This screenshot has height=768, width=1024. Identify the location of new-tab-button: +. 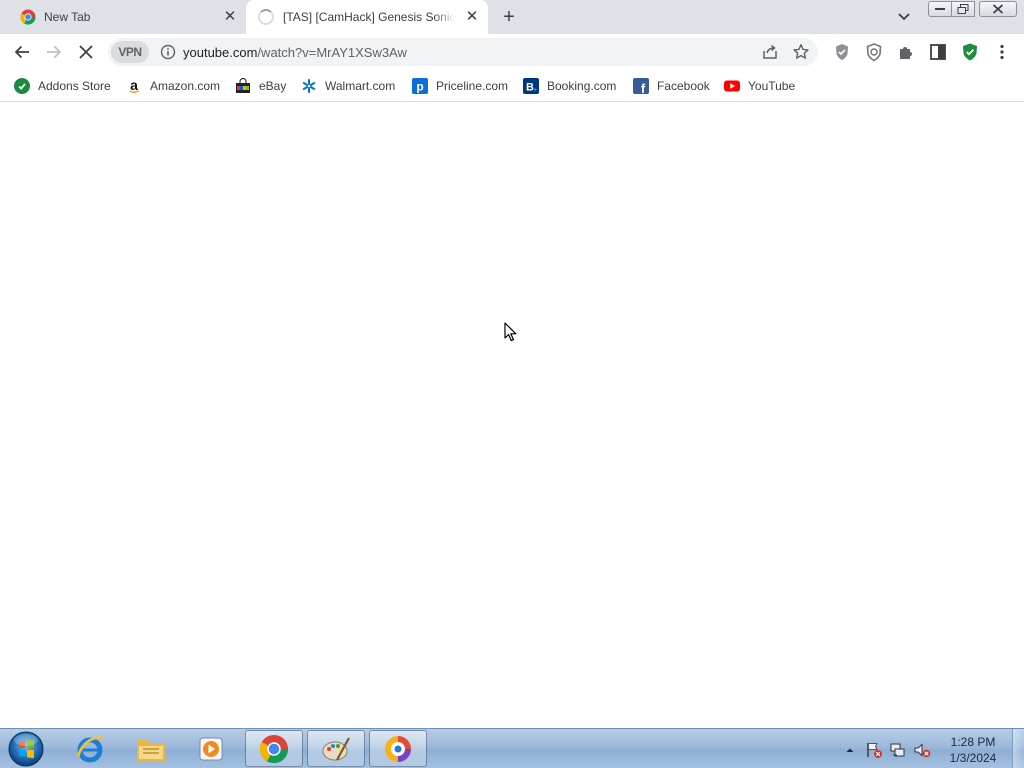
(509, 17).